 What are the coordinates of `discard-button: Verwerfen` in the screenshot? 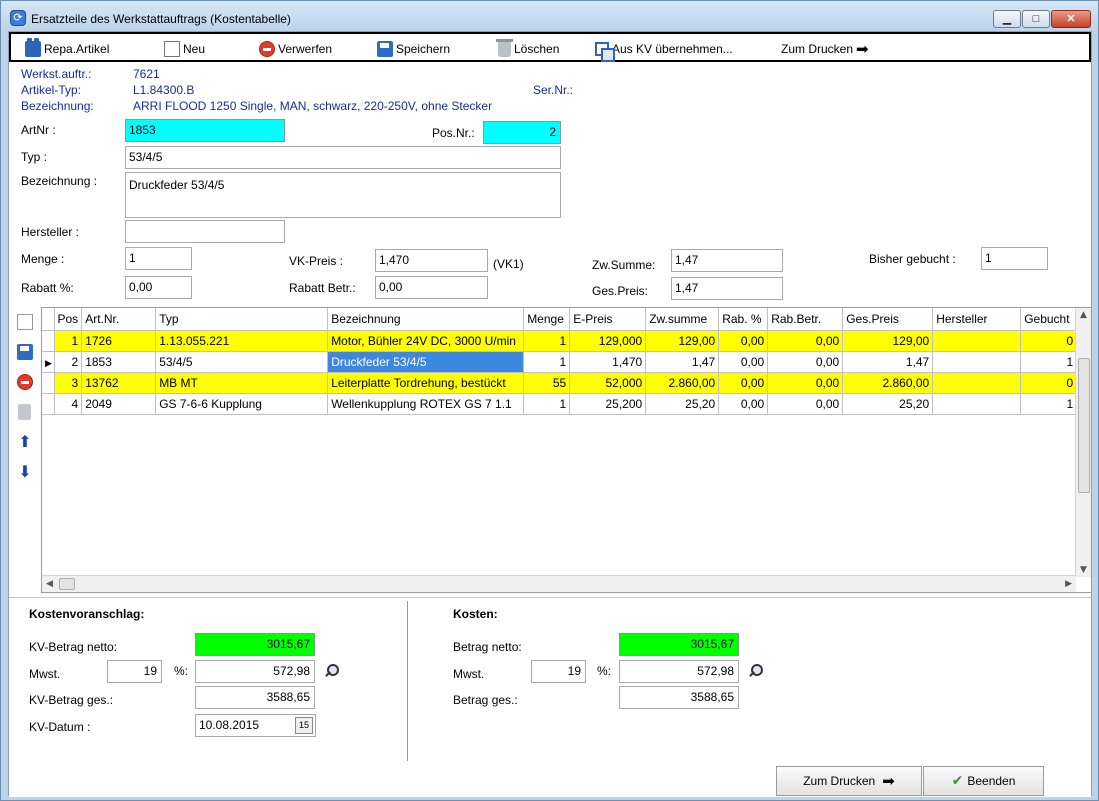 It's located at (295, 49).